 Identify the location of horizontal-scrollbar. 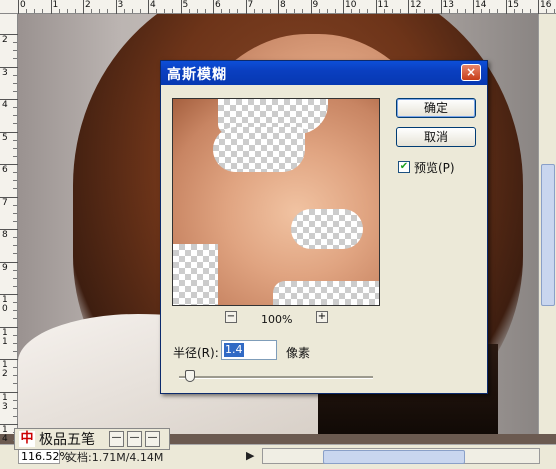
(401, 456).